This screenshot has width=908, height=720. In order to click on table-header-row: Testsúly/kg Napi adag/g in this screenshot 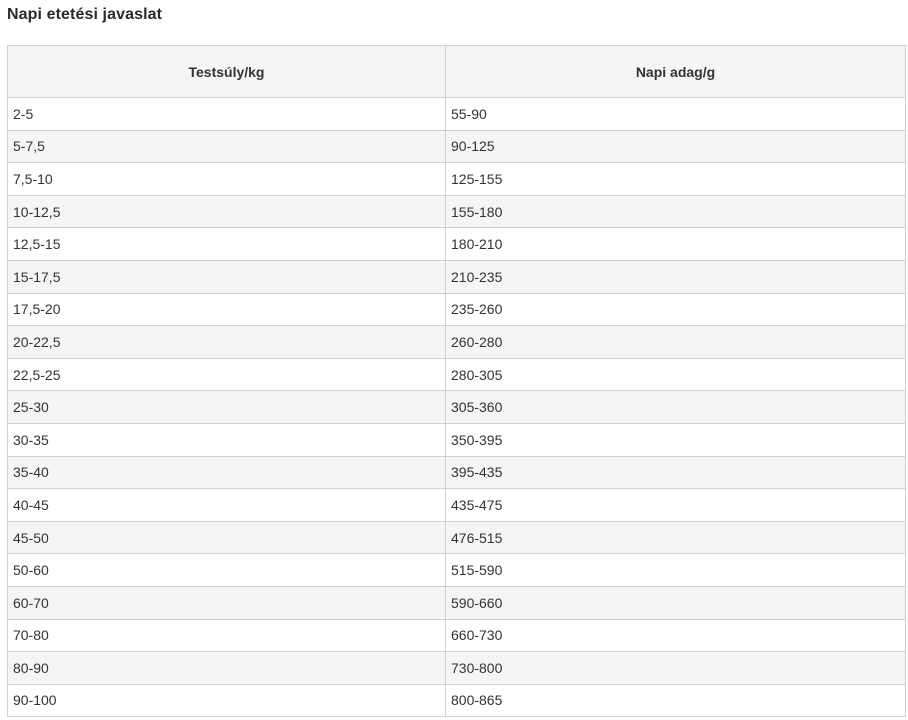, I will do `click(456, 71)`.